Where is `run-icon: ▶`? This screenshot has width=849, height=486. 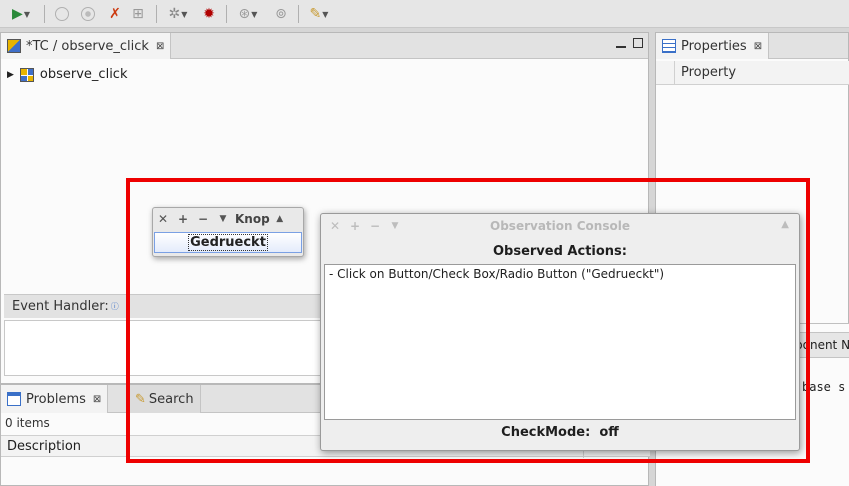
run-icon: ▶ is located at coordinates (17, 14).